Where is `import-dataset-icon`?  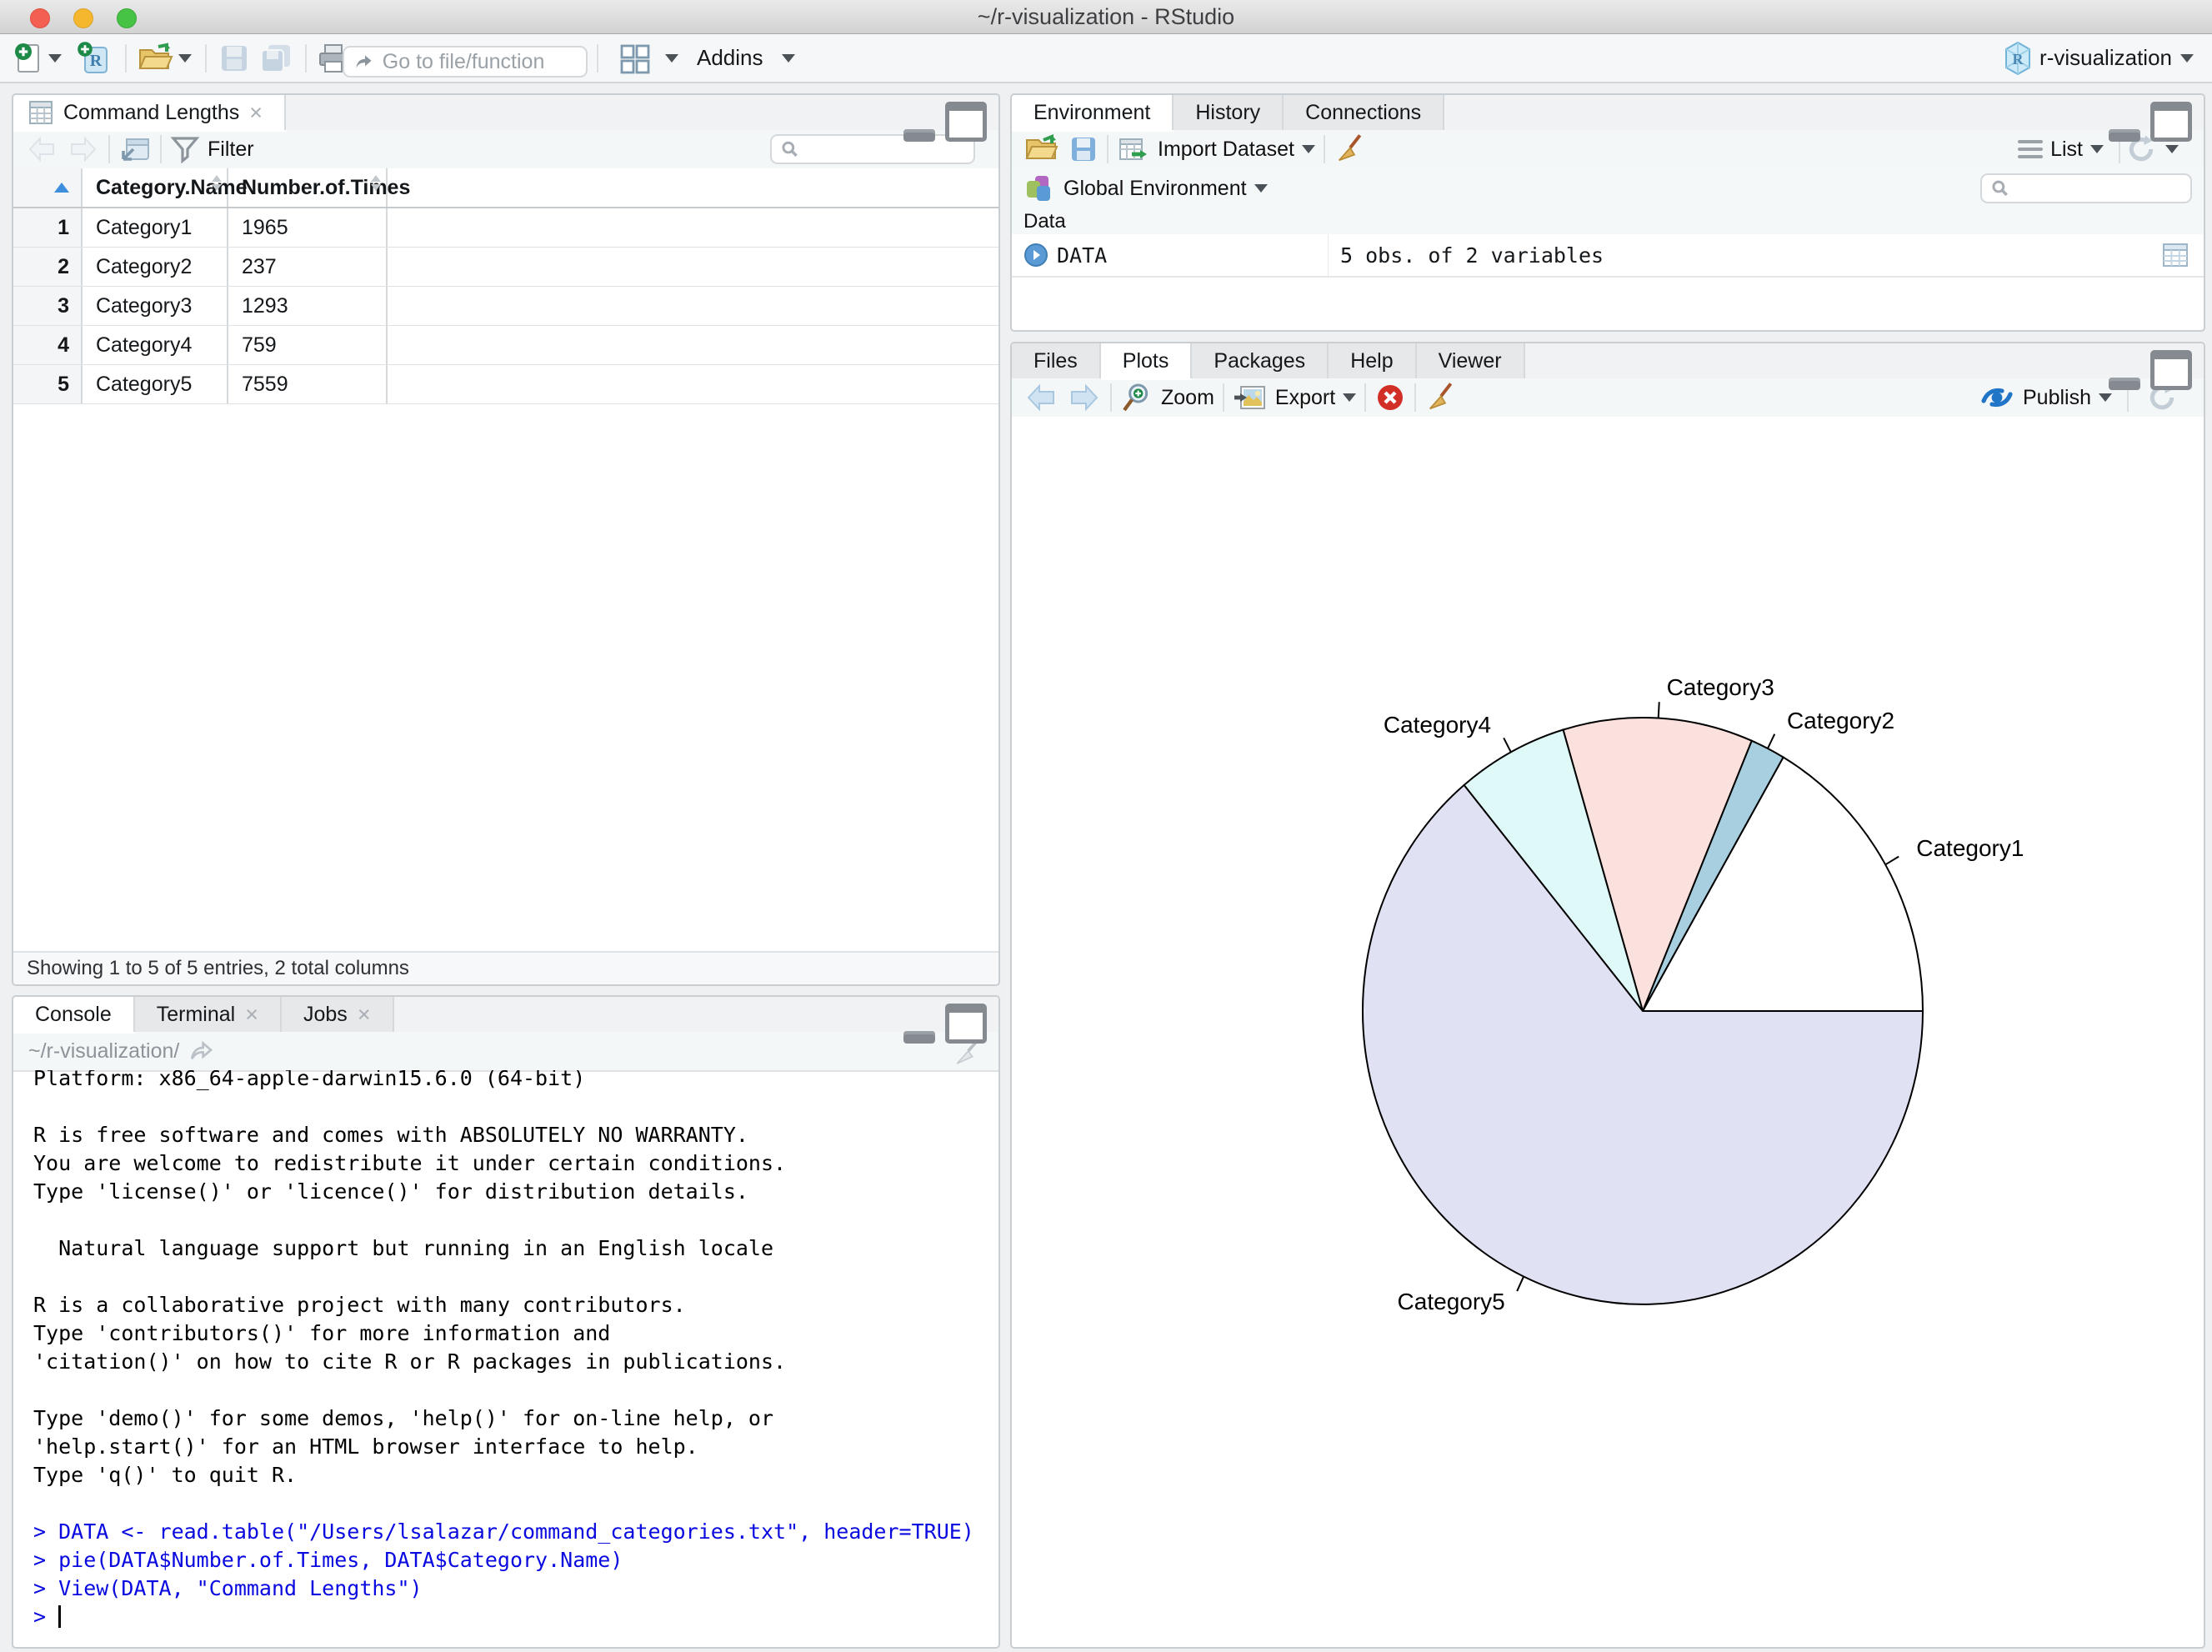 import-dataset-icon is located at coordinates (1133, 149).